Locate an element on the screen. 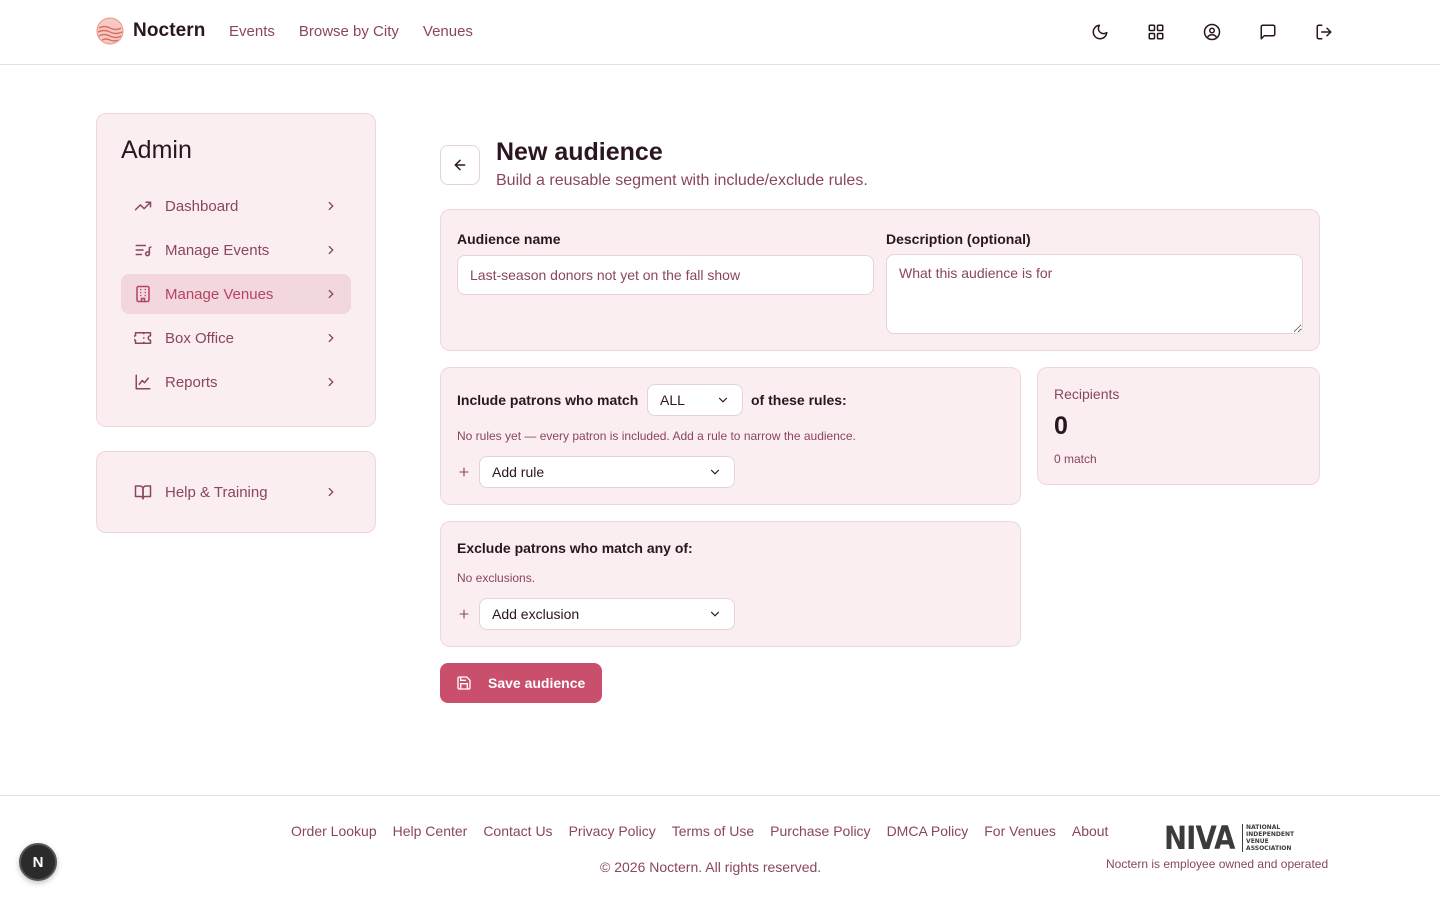 The width and height of the screenshot is (1440, 900). copyright: © 2026 Noctern. All rights reserved. is located at coordinates (711, 867).